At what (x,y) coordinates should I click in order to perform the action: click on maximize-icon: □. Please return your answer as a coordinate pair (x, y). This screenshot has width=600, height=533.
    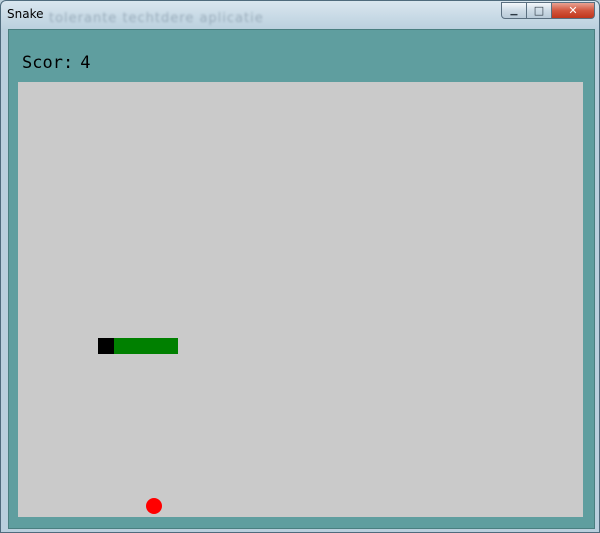
    Looking at the image, I should click on (539, 10).